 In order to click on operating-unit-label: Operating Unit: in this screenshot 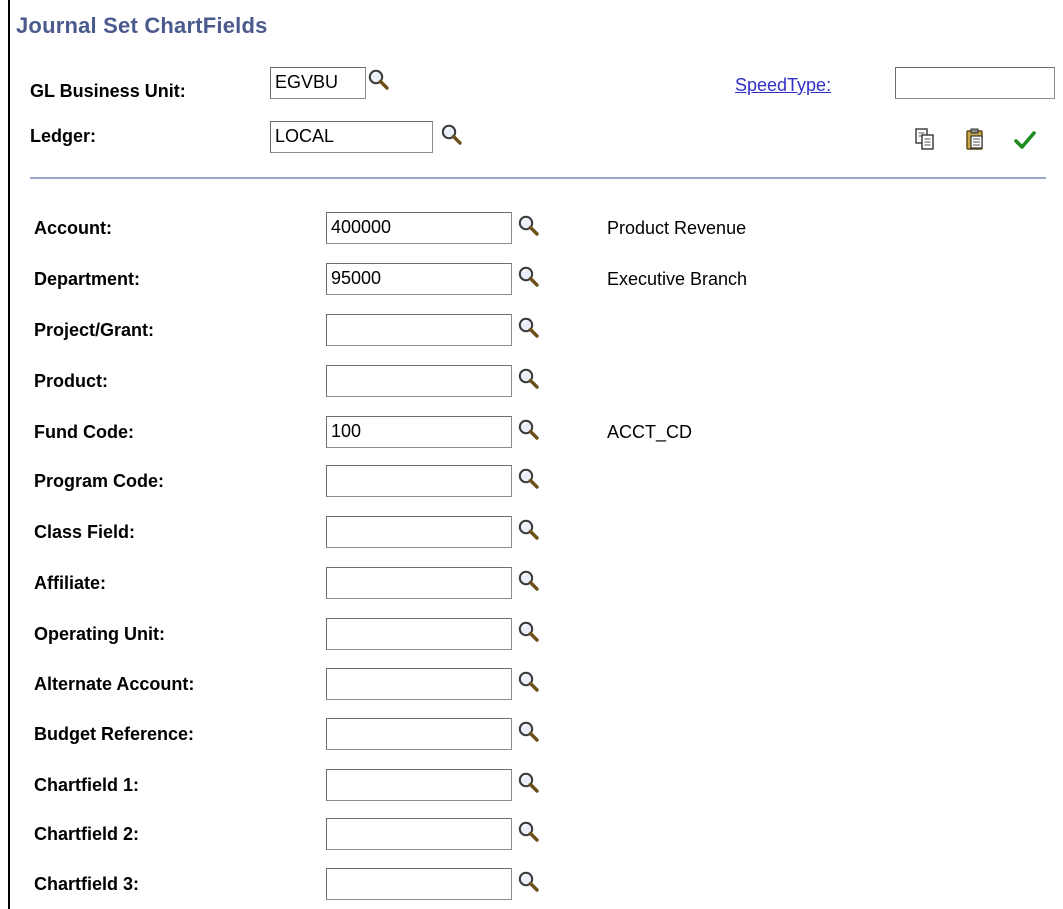, I will do `click(99, 634)`.